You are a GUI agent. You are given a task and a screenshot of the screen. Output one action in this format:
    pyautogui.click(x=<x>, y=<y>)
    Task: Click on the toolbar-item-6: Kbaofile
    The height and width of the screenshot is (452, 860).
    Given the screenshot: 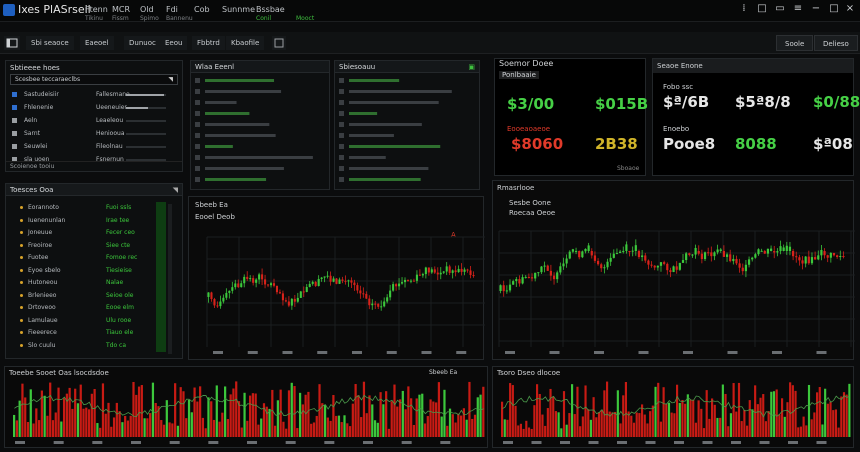 What is the action you would take?
    pyautogui.click(x=245, y=43)
    